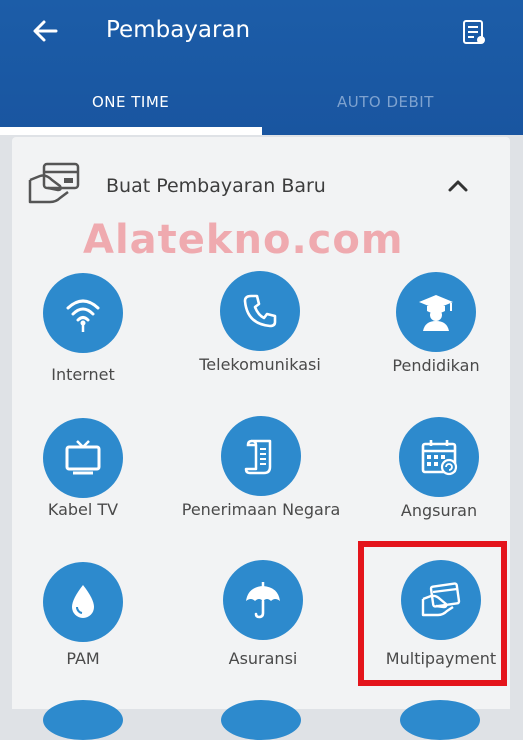 The image size is (523, 740). Describe the element at coordinates (178, 30) in the screenshot. I see `page-title: Pembayaran` at that location.